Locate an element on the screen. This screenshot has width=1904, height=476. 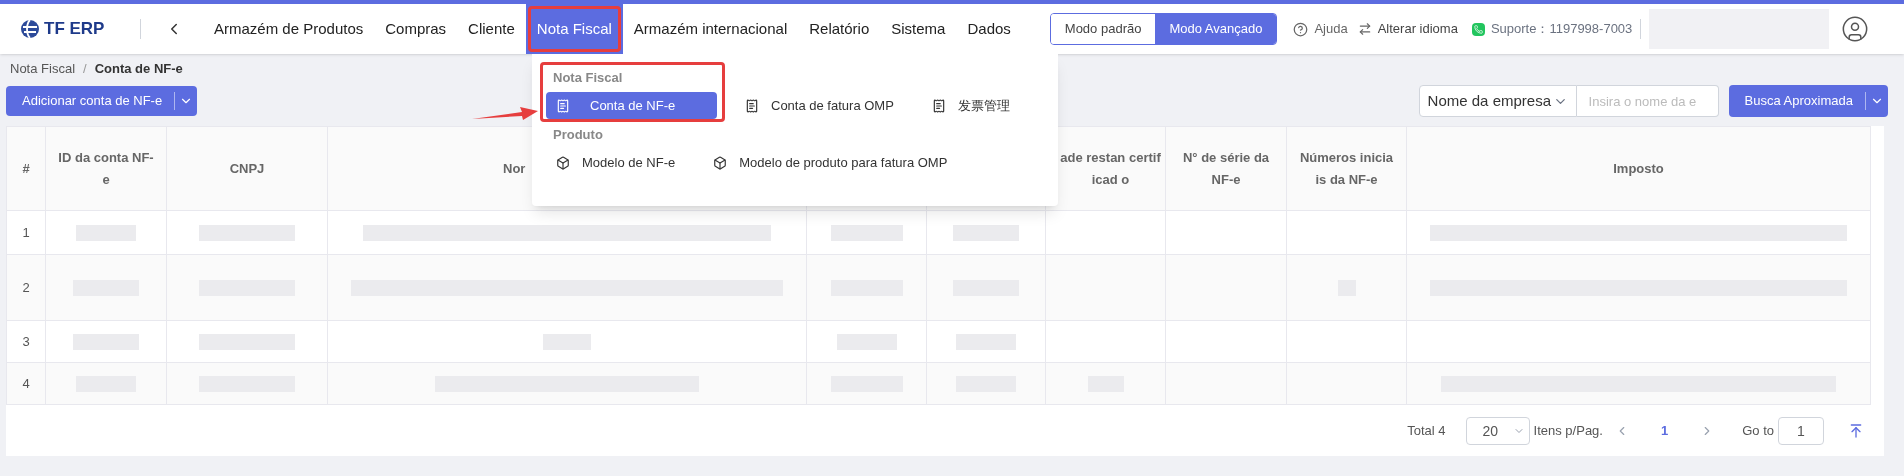
app-logo: TF ERP is located at coordinates (70, 29).